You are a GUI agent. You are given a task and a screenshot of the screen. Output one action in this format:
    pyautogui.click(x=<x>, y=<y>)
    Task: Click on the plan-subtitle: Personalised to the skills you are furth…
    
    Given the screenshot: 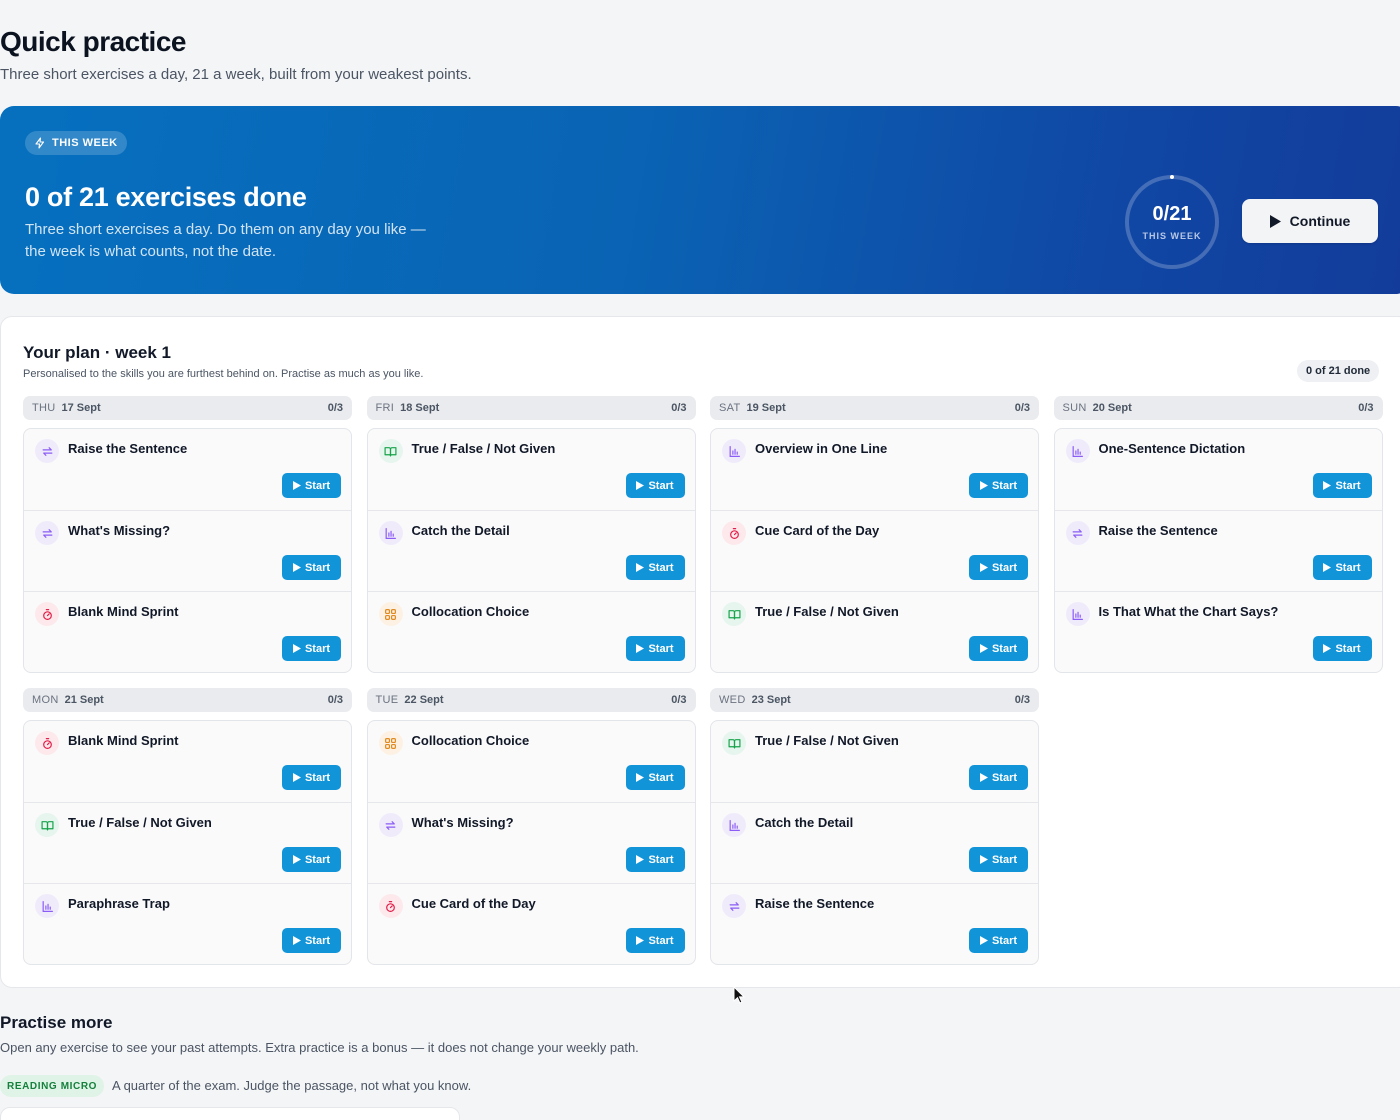 What is the action you would take?
    pyautogui.click(x=223, y=374)
    